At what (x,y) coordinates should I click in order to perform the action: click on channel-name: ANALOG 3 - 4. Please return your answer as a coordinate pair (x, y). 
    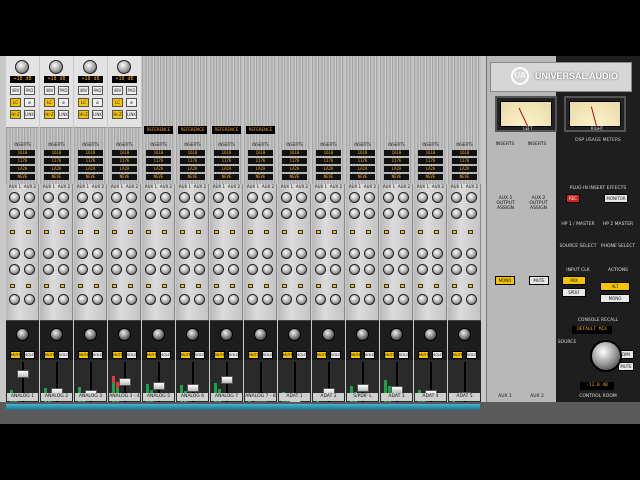
    Looking at the image, I should click on (124, 397).